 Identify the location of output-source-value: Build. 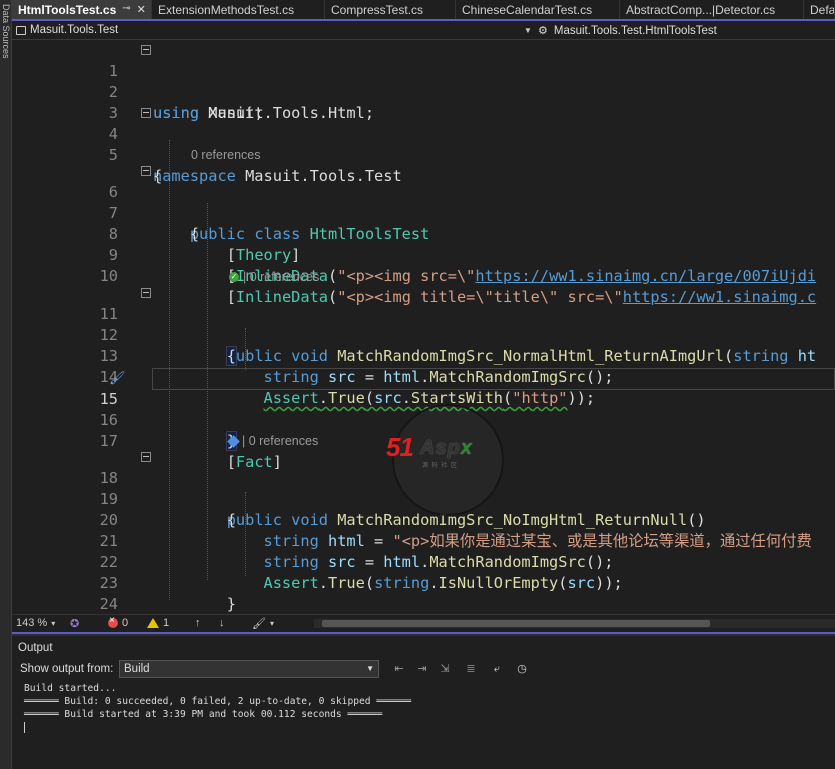
(137, 669).